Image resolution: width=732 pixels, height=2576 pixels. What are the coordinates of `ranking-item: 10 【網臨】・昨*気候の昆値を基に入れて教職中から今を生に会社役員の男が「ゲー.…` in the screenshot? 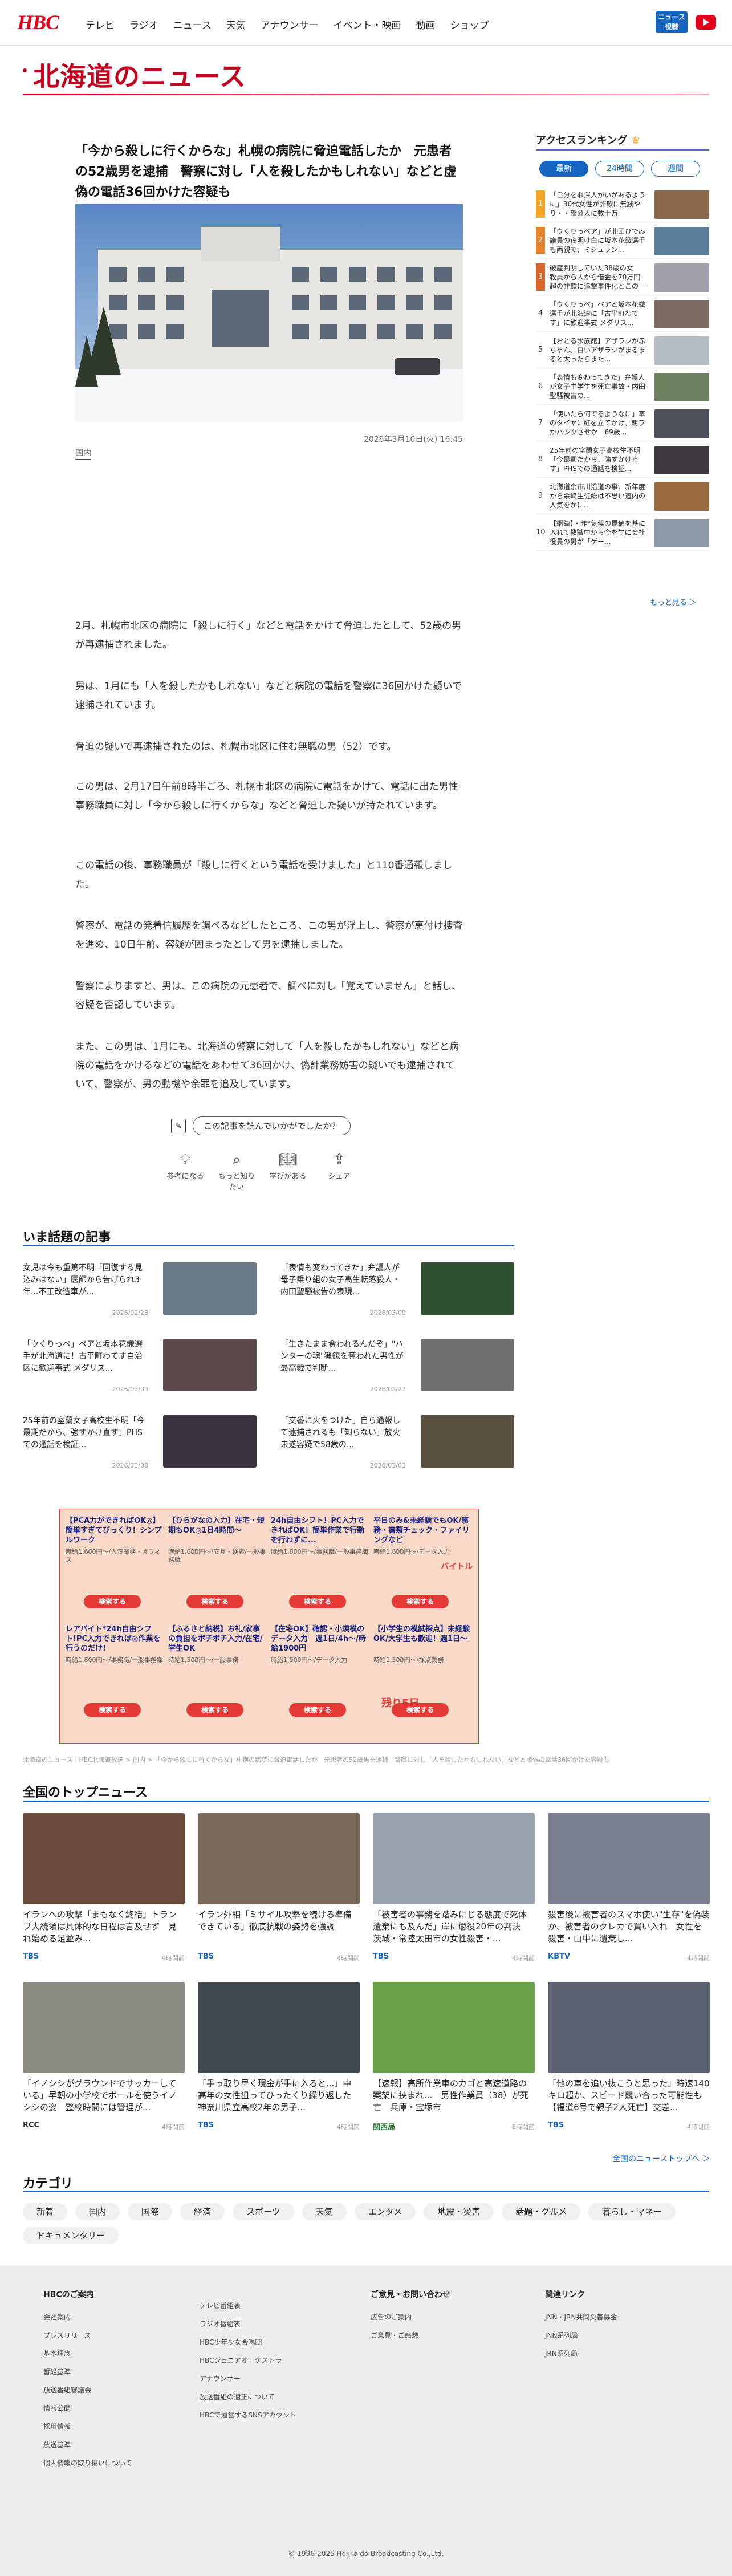 It's located at (622, 532).